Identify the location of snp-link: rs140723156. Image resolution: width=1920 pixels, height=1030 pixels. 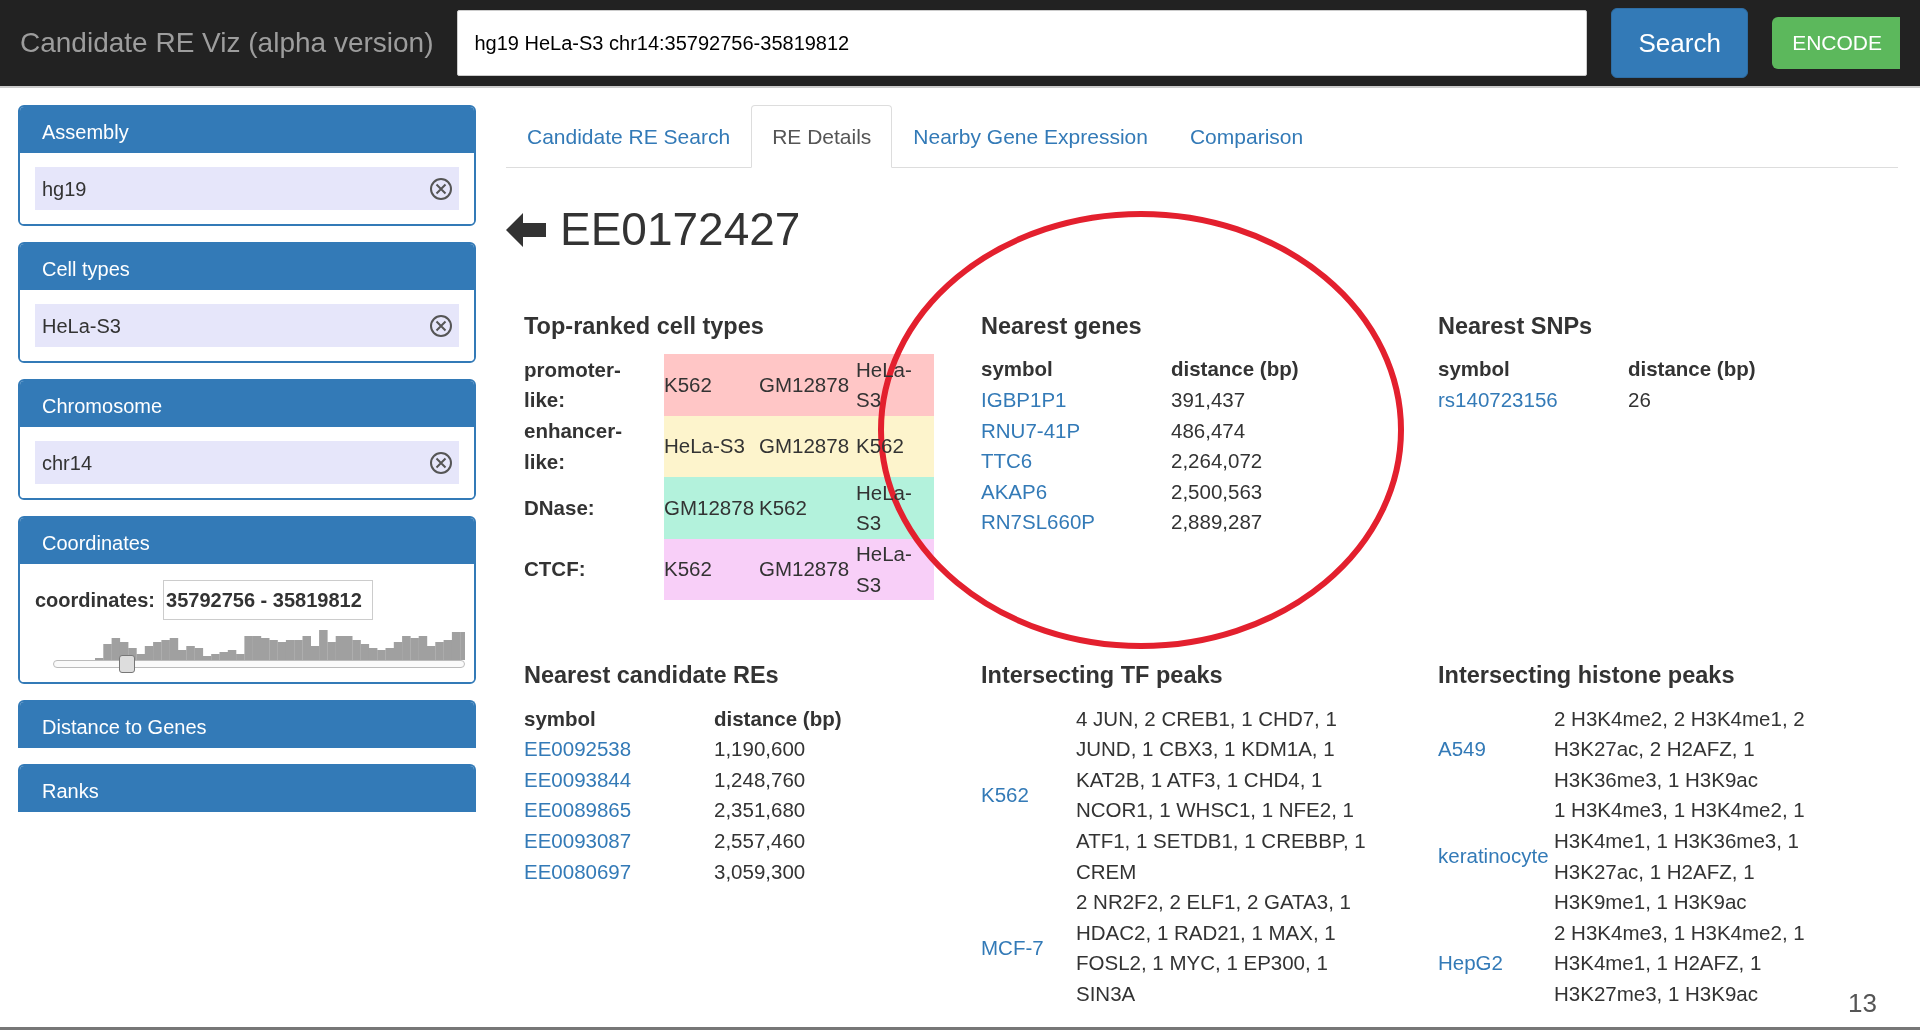
(1533, 400).